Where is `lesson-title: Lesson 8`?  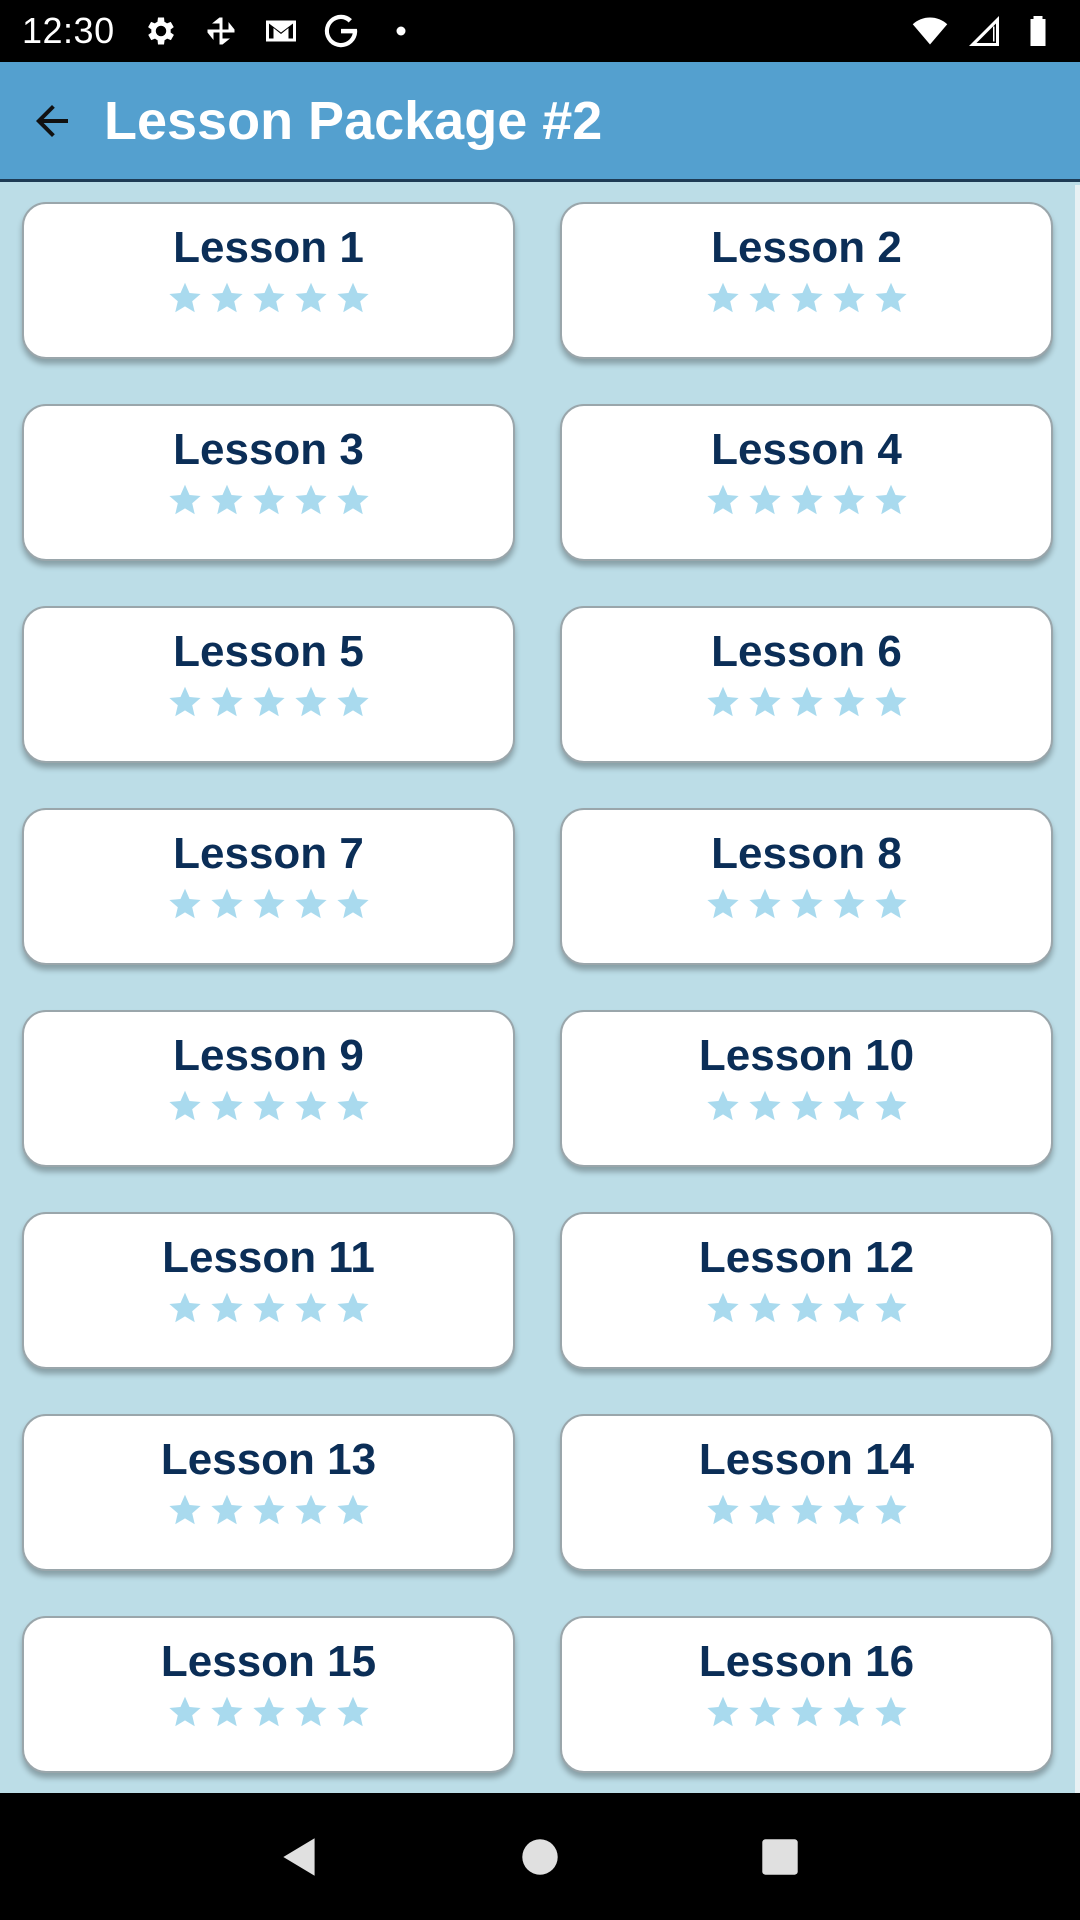
lesson-title: Lesson 8 is located at coordinates (806, 853).